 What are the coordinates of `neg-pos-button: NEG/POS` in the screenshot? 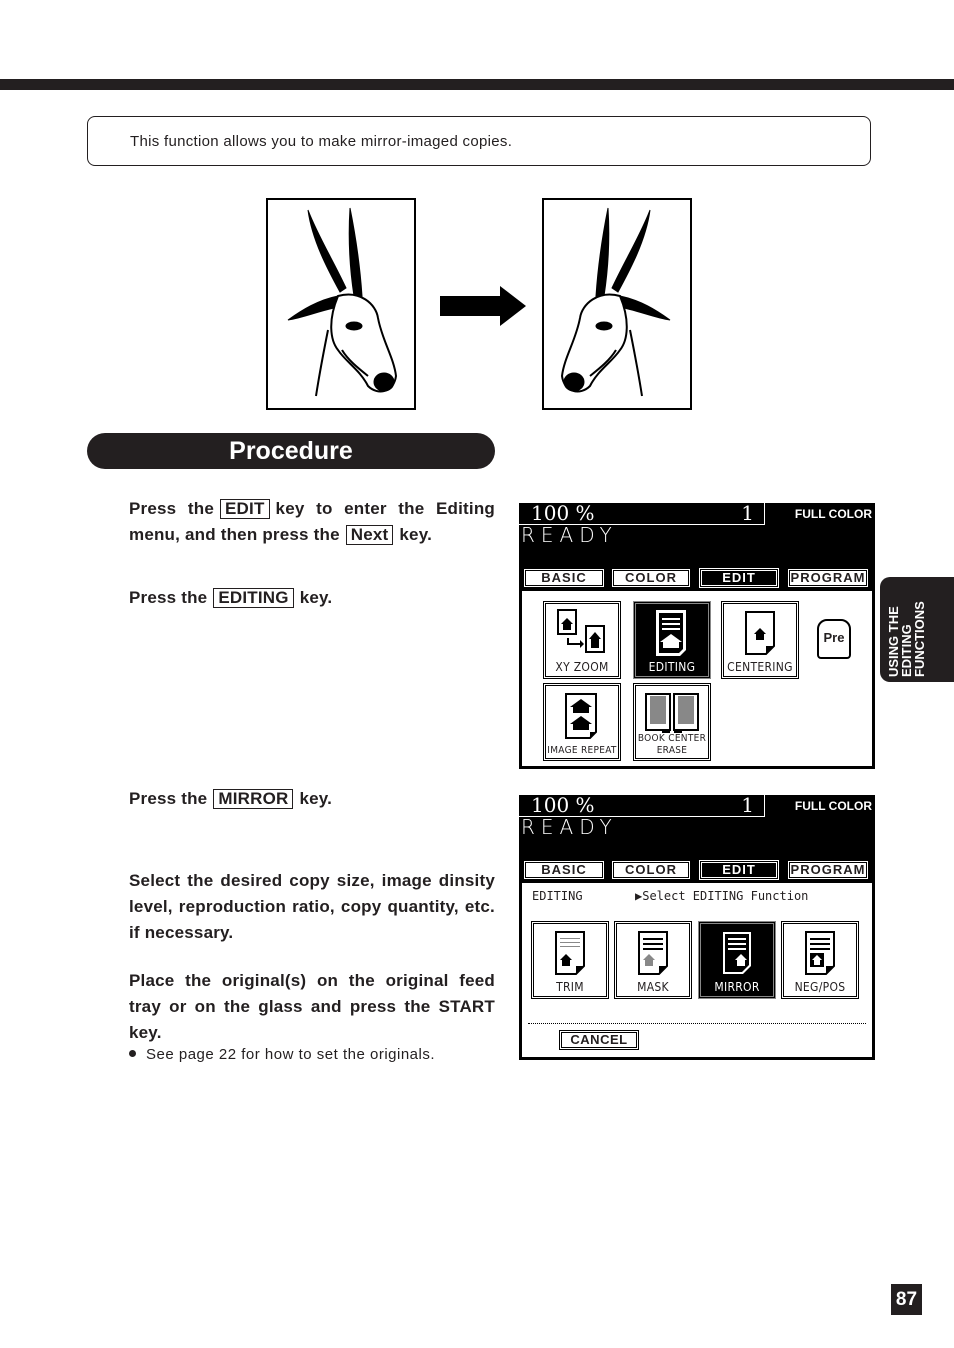 It's located at (820, 960).